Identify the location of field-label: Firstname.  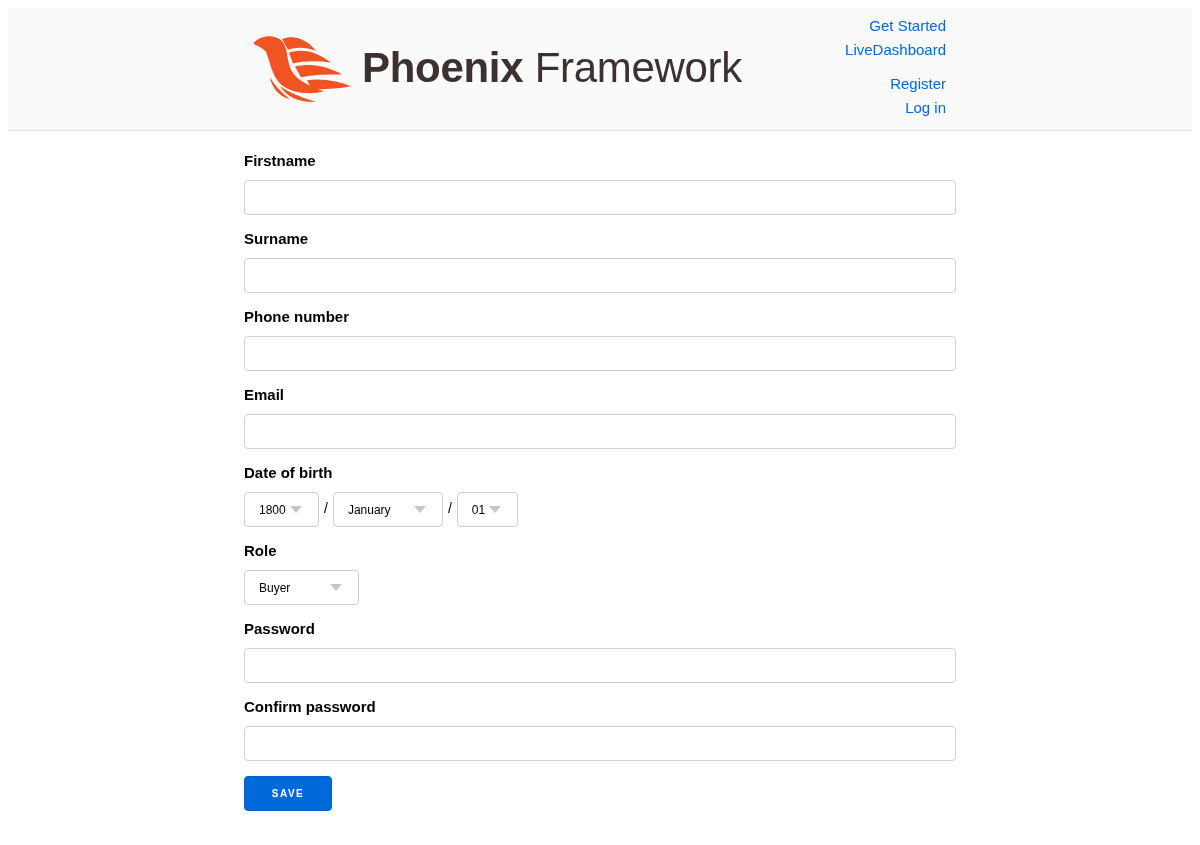
(280, 161).